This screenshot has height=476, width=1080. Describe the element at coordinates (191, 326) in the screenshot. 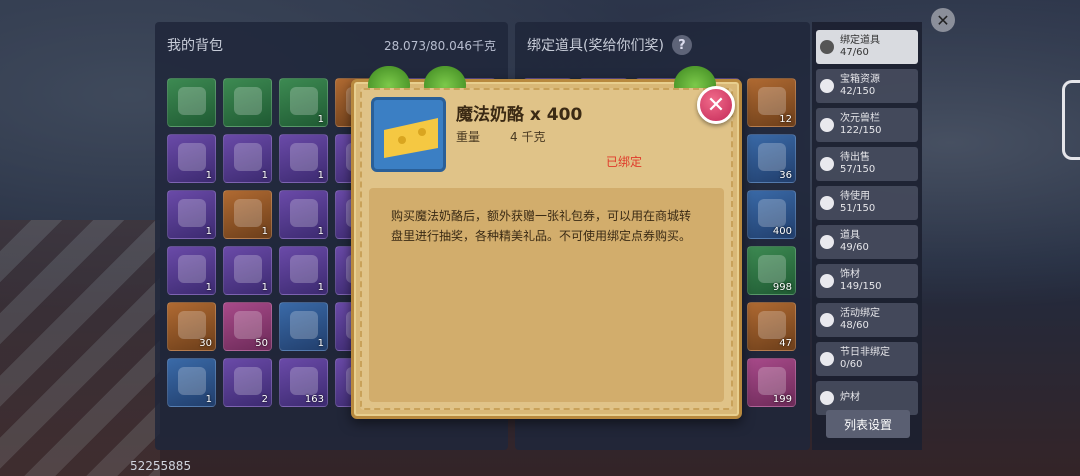

I see `item-slot: 30` at that location.